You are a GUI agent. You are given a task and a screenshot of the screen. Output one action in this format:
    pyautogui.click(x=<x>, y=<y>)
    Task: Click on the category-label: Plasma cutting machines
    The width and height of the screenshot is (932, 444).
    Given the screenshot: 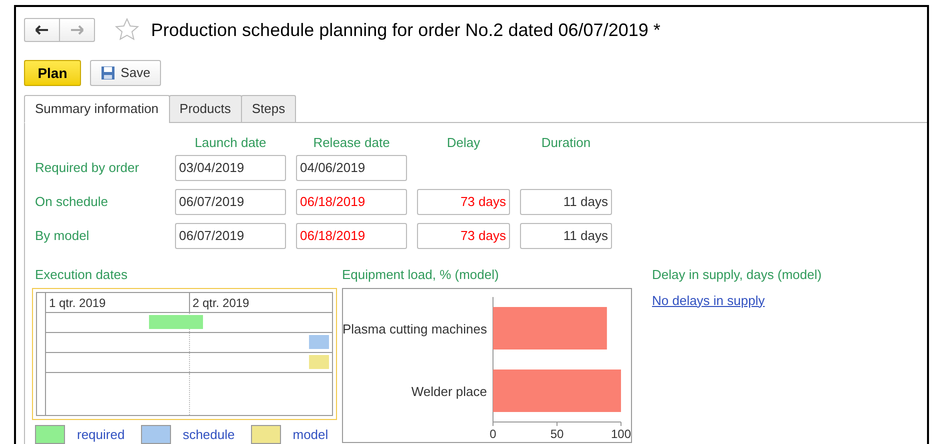 What is the action you would take?
    pyautogui.click(x=415, y=328)
    